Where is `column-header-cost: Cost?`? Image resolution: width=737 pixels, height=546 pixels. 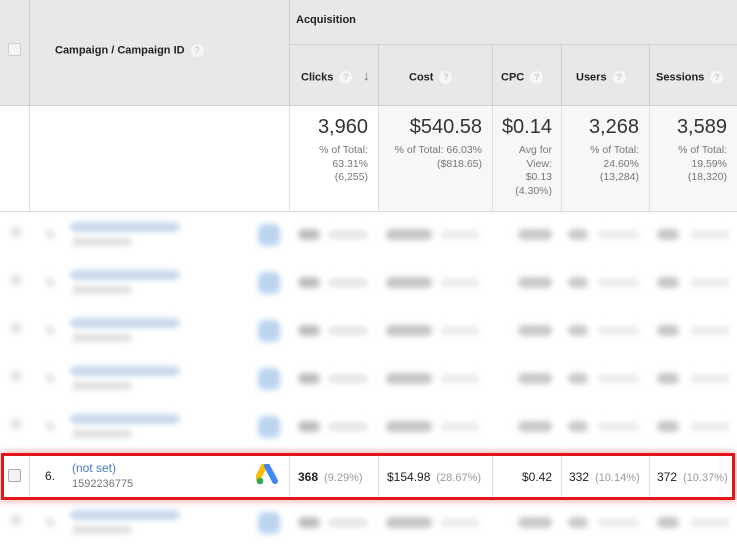
column-header-cost: Cost? is located at coordinates (436, 75).